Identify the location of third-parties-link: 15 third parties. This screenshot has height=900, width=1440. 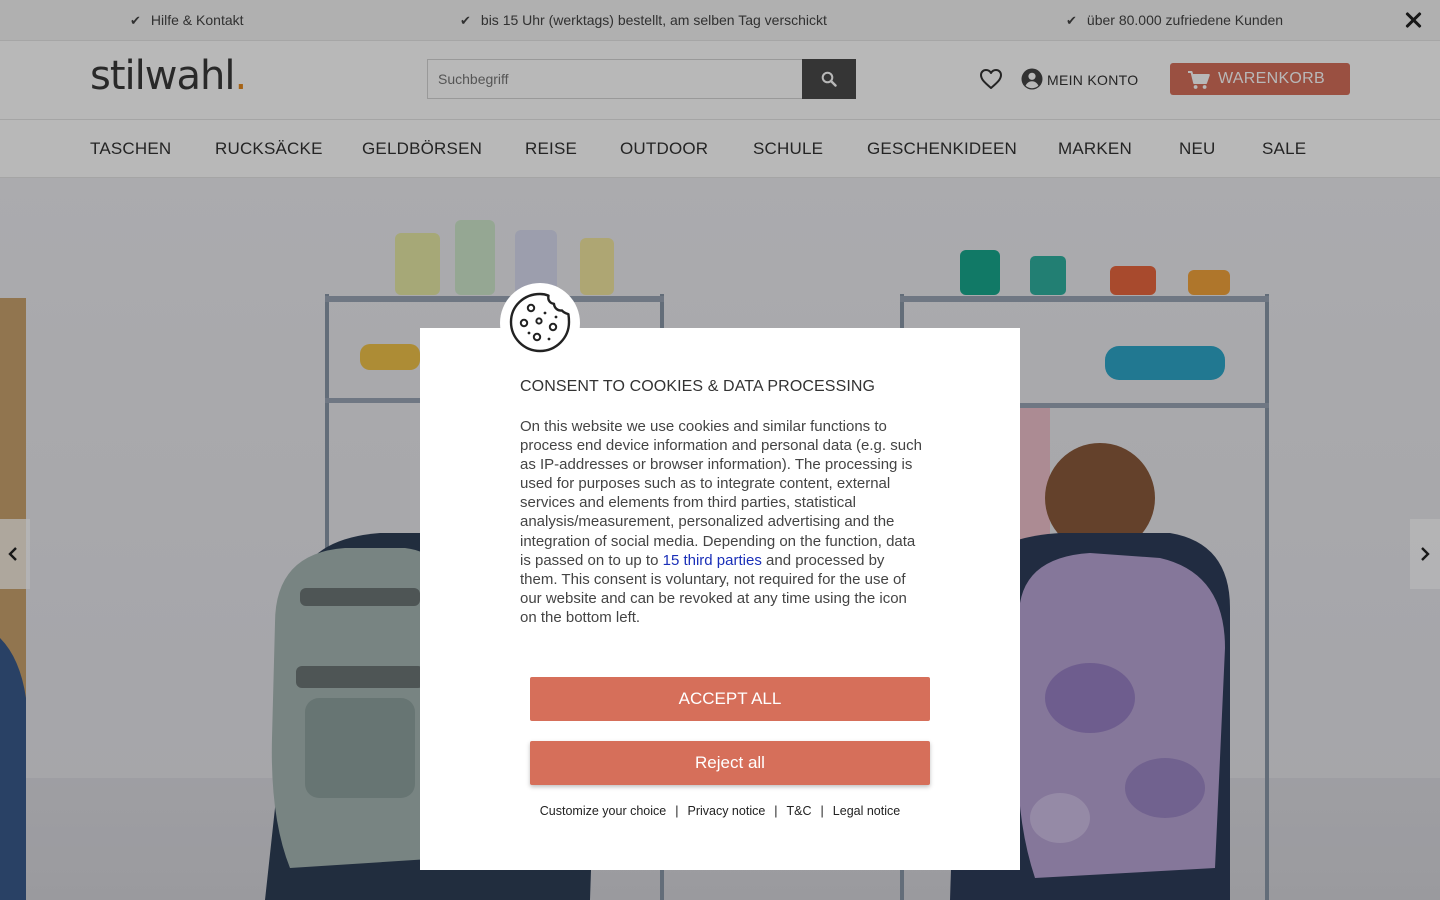
(712, 560).